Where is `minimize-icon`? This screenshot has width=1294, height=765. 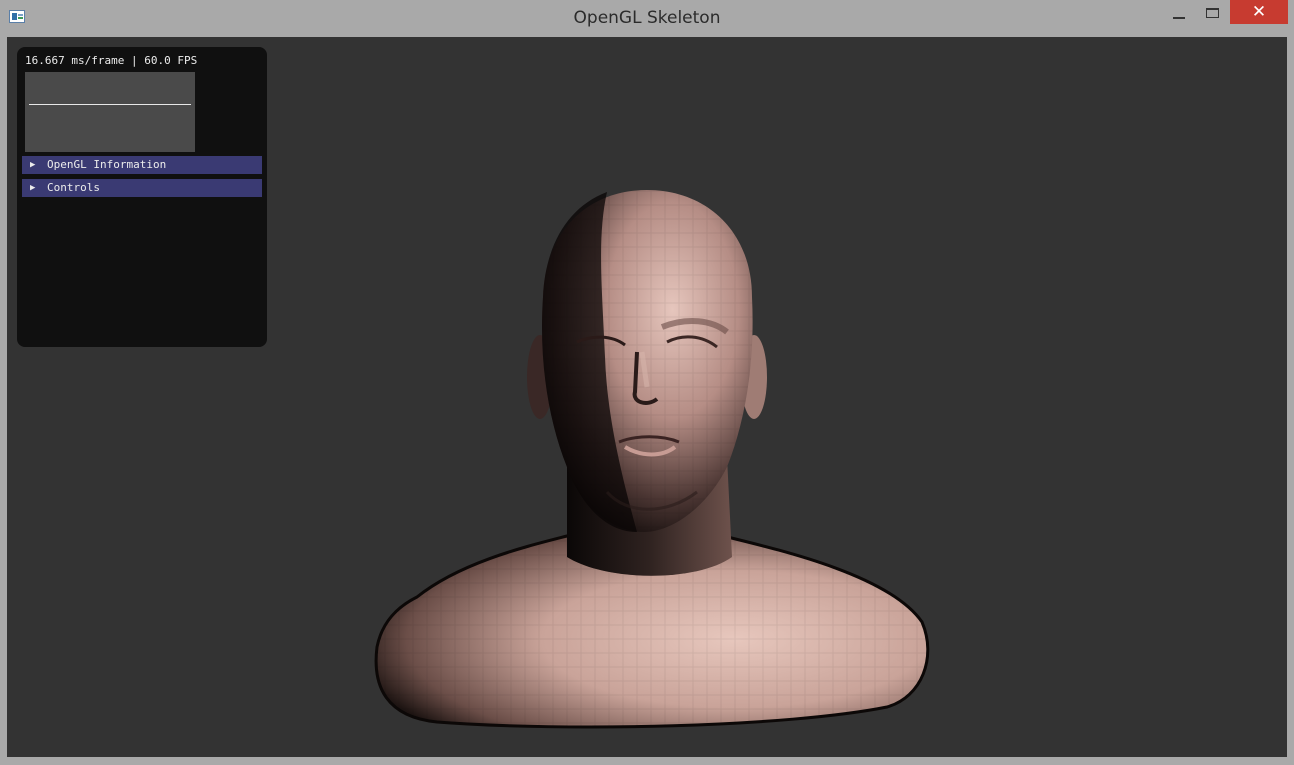
minimize-icon is located at coordinates (1179, 18).